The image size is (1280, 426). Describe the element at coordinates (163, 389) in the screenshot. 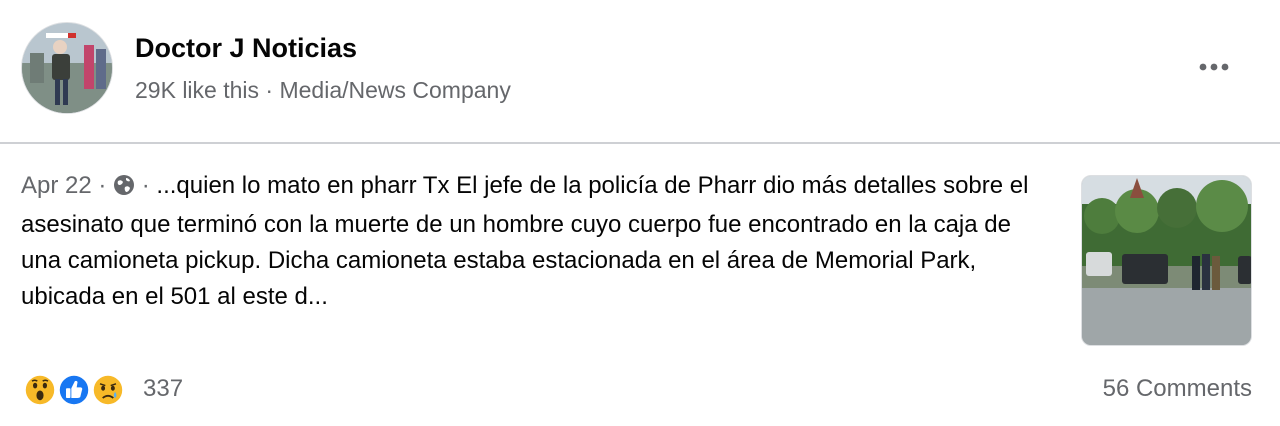

I see `reaction-count: 337` at that location.